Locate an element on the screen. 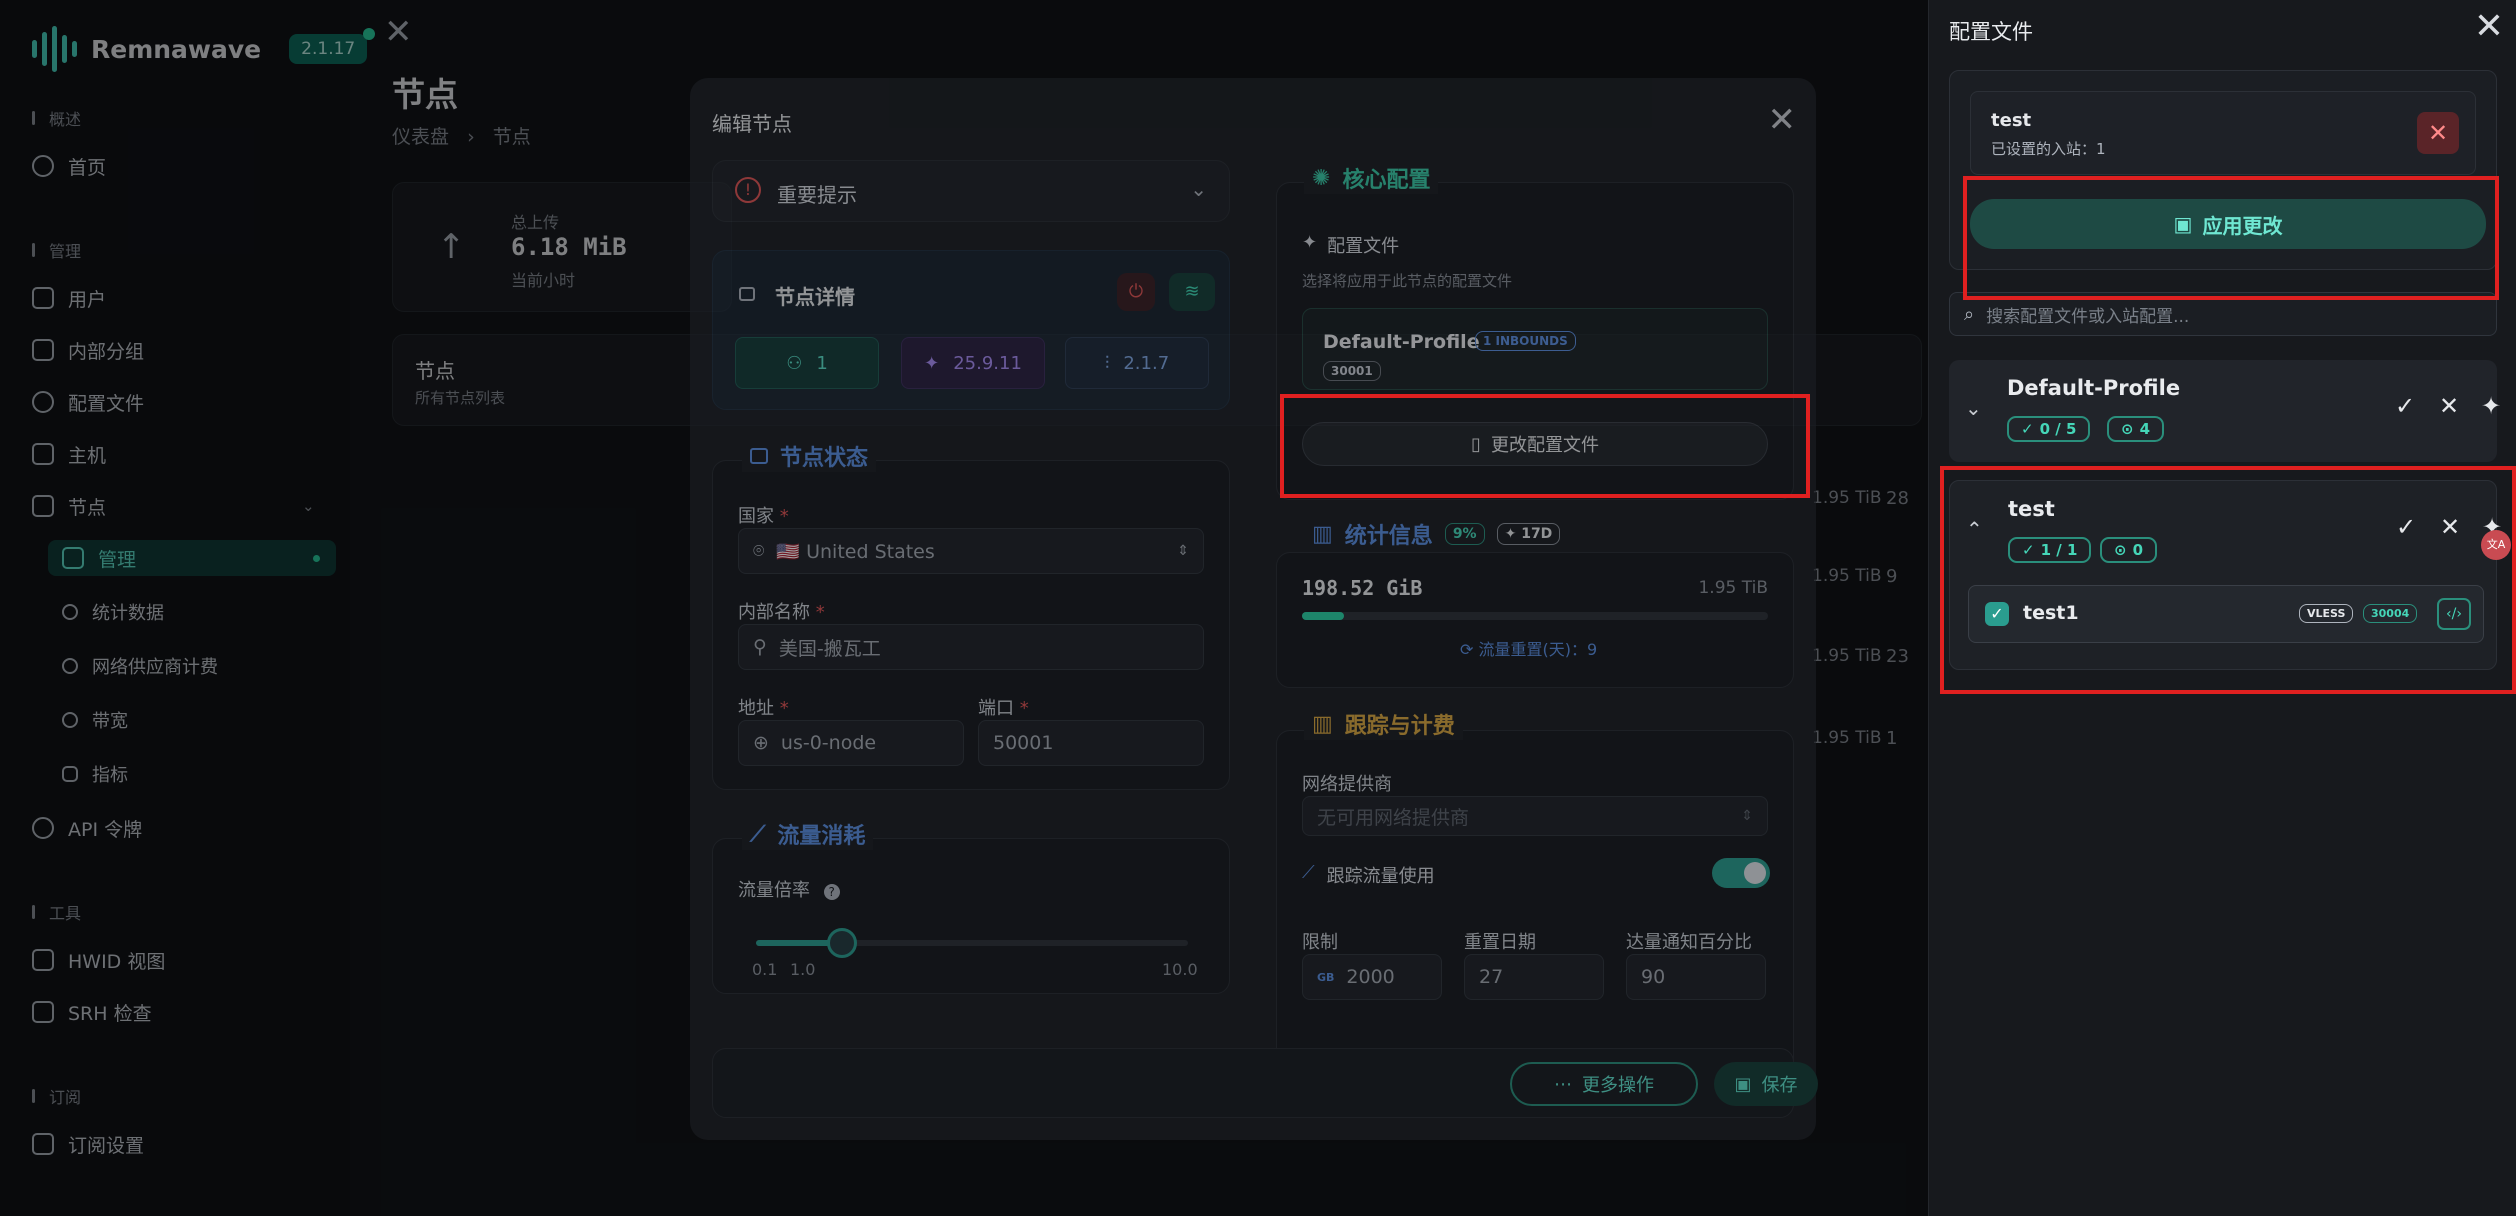 This screenshot has width=2516, height=1216. save-button: ▣ 保存 is located at coordinates (1766, 1084).